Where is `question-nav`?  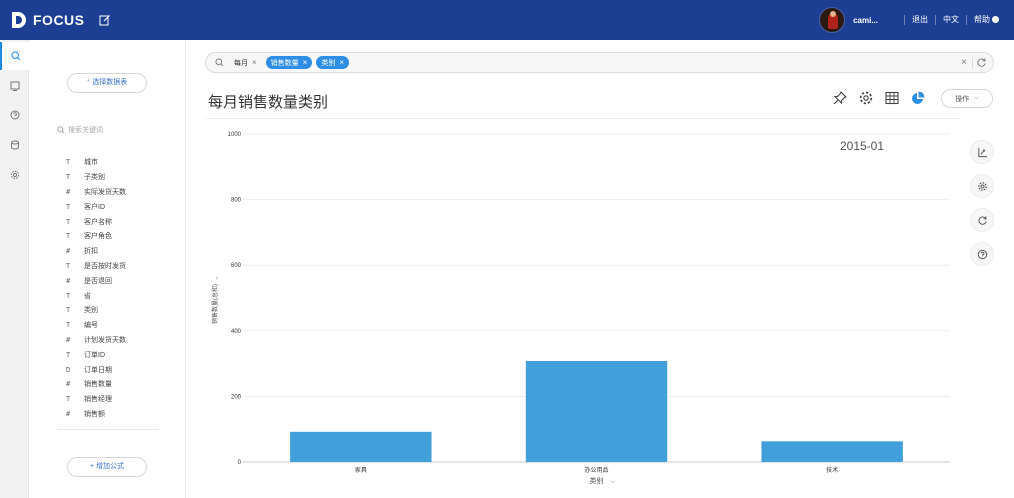 question-nav is located at coordinates (14, 115).